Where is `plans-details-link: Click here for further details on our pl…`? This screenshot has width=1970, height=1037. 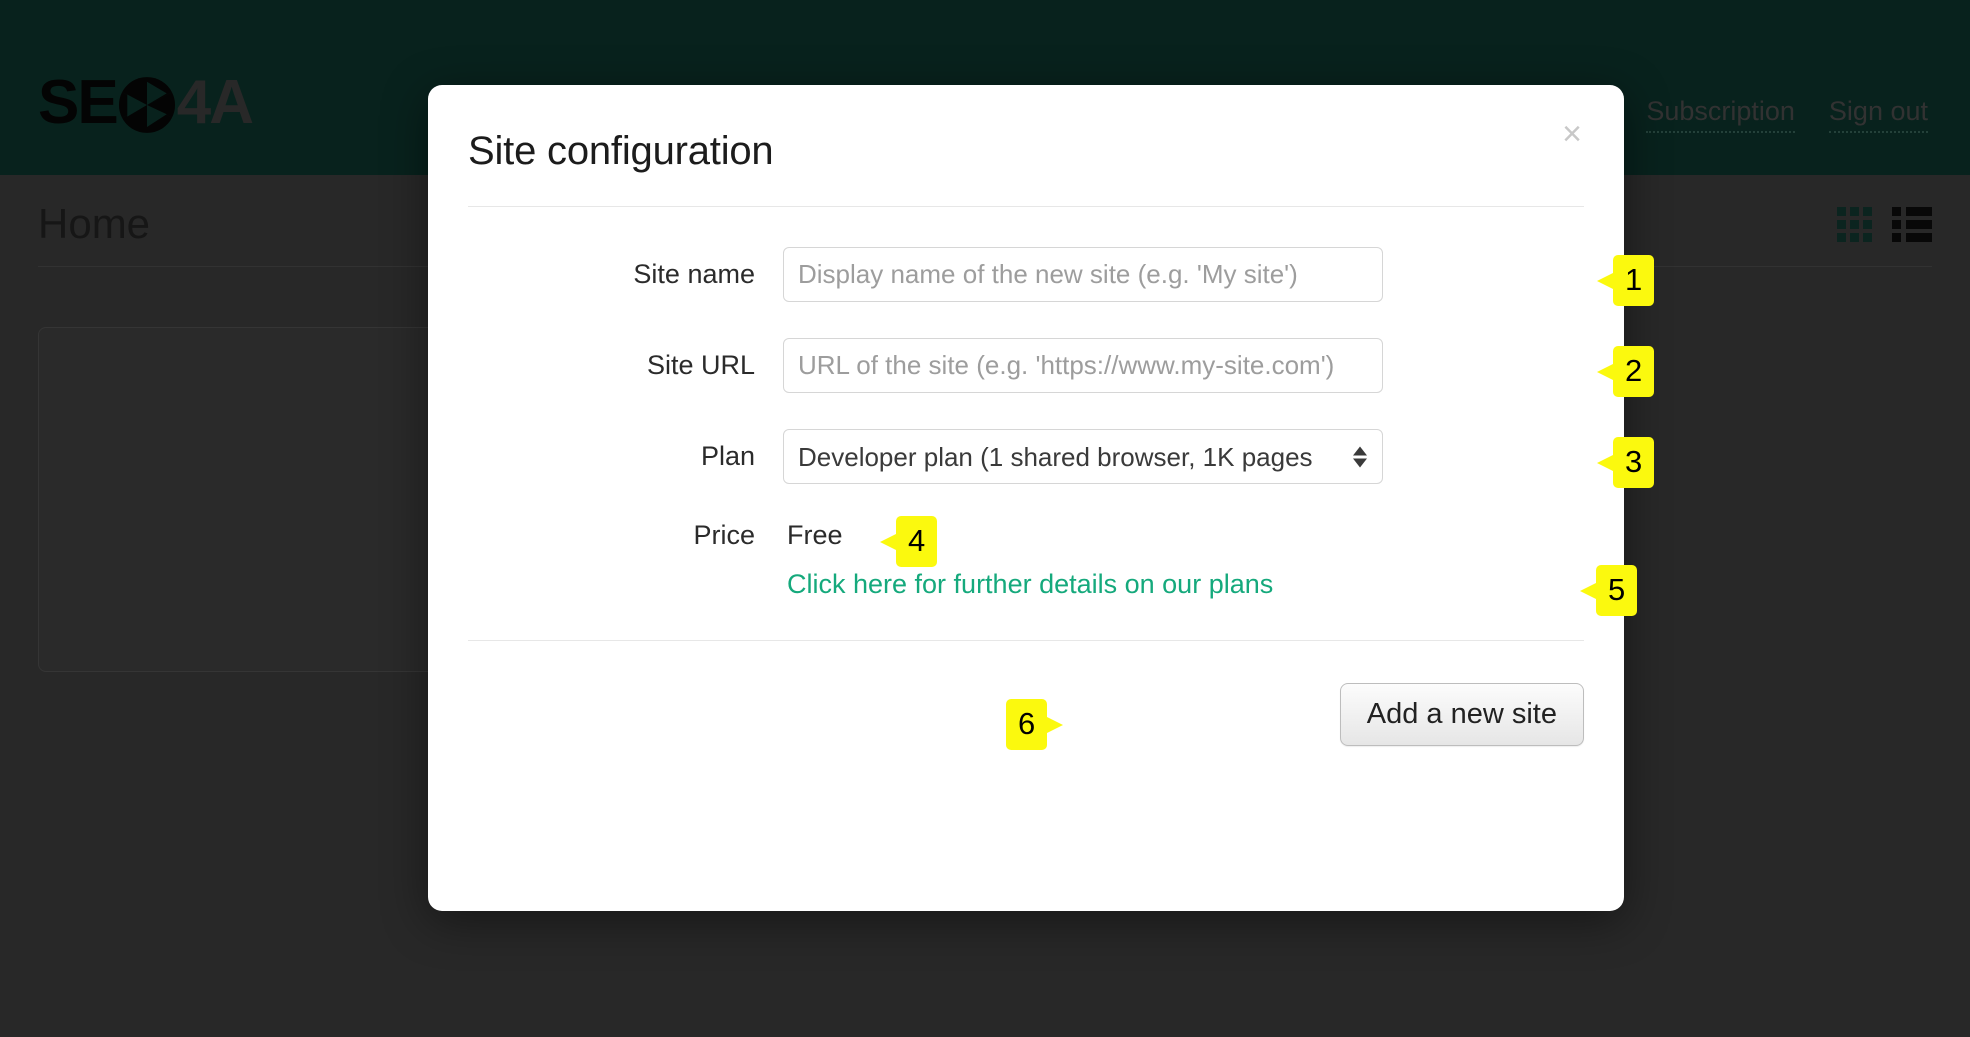 plans-details-link: Click here for further details on our pl… is located at coordinates (1028, 584).